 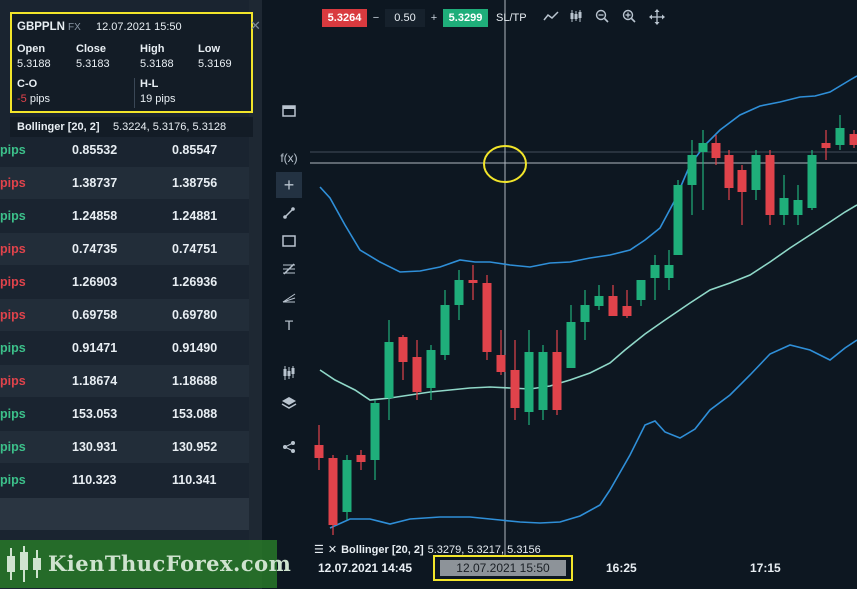 What do you see at coordinates (94, 249) in the screenshot?
I see `bid-price: 0.74735` at bounding box center [94, 249].